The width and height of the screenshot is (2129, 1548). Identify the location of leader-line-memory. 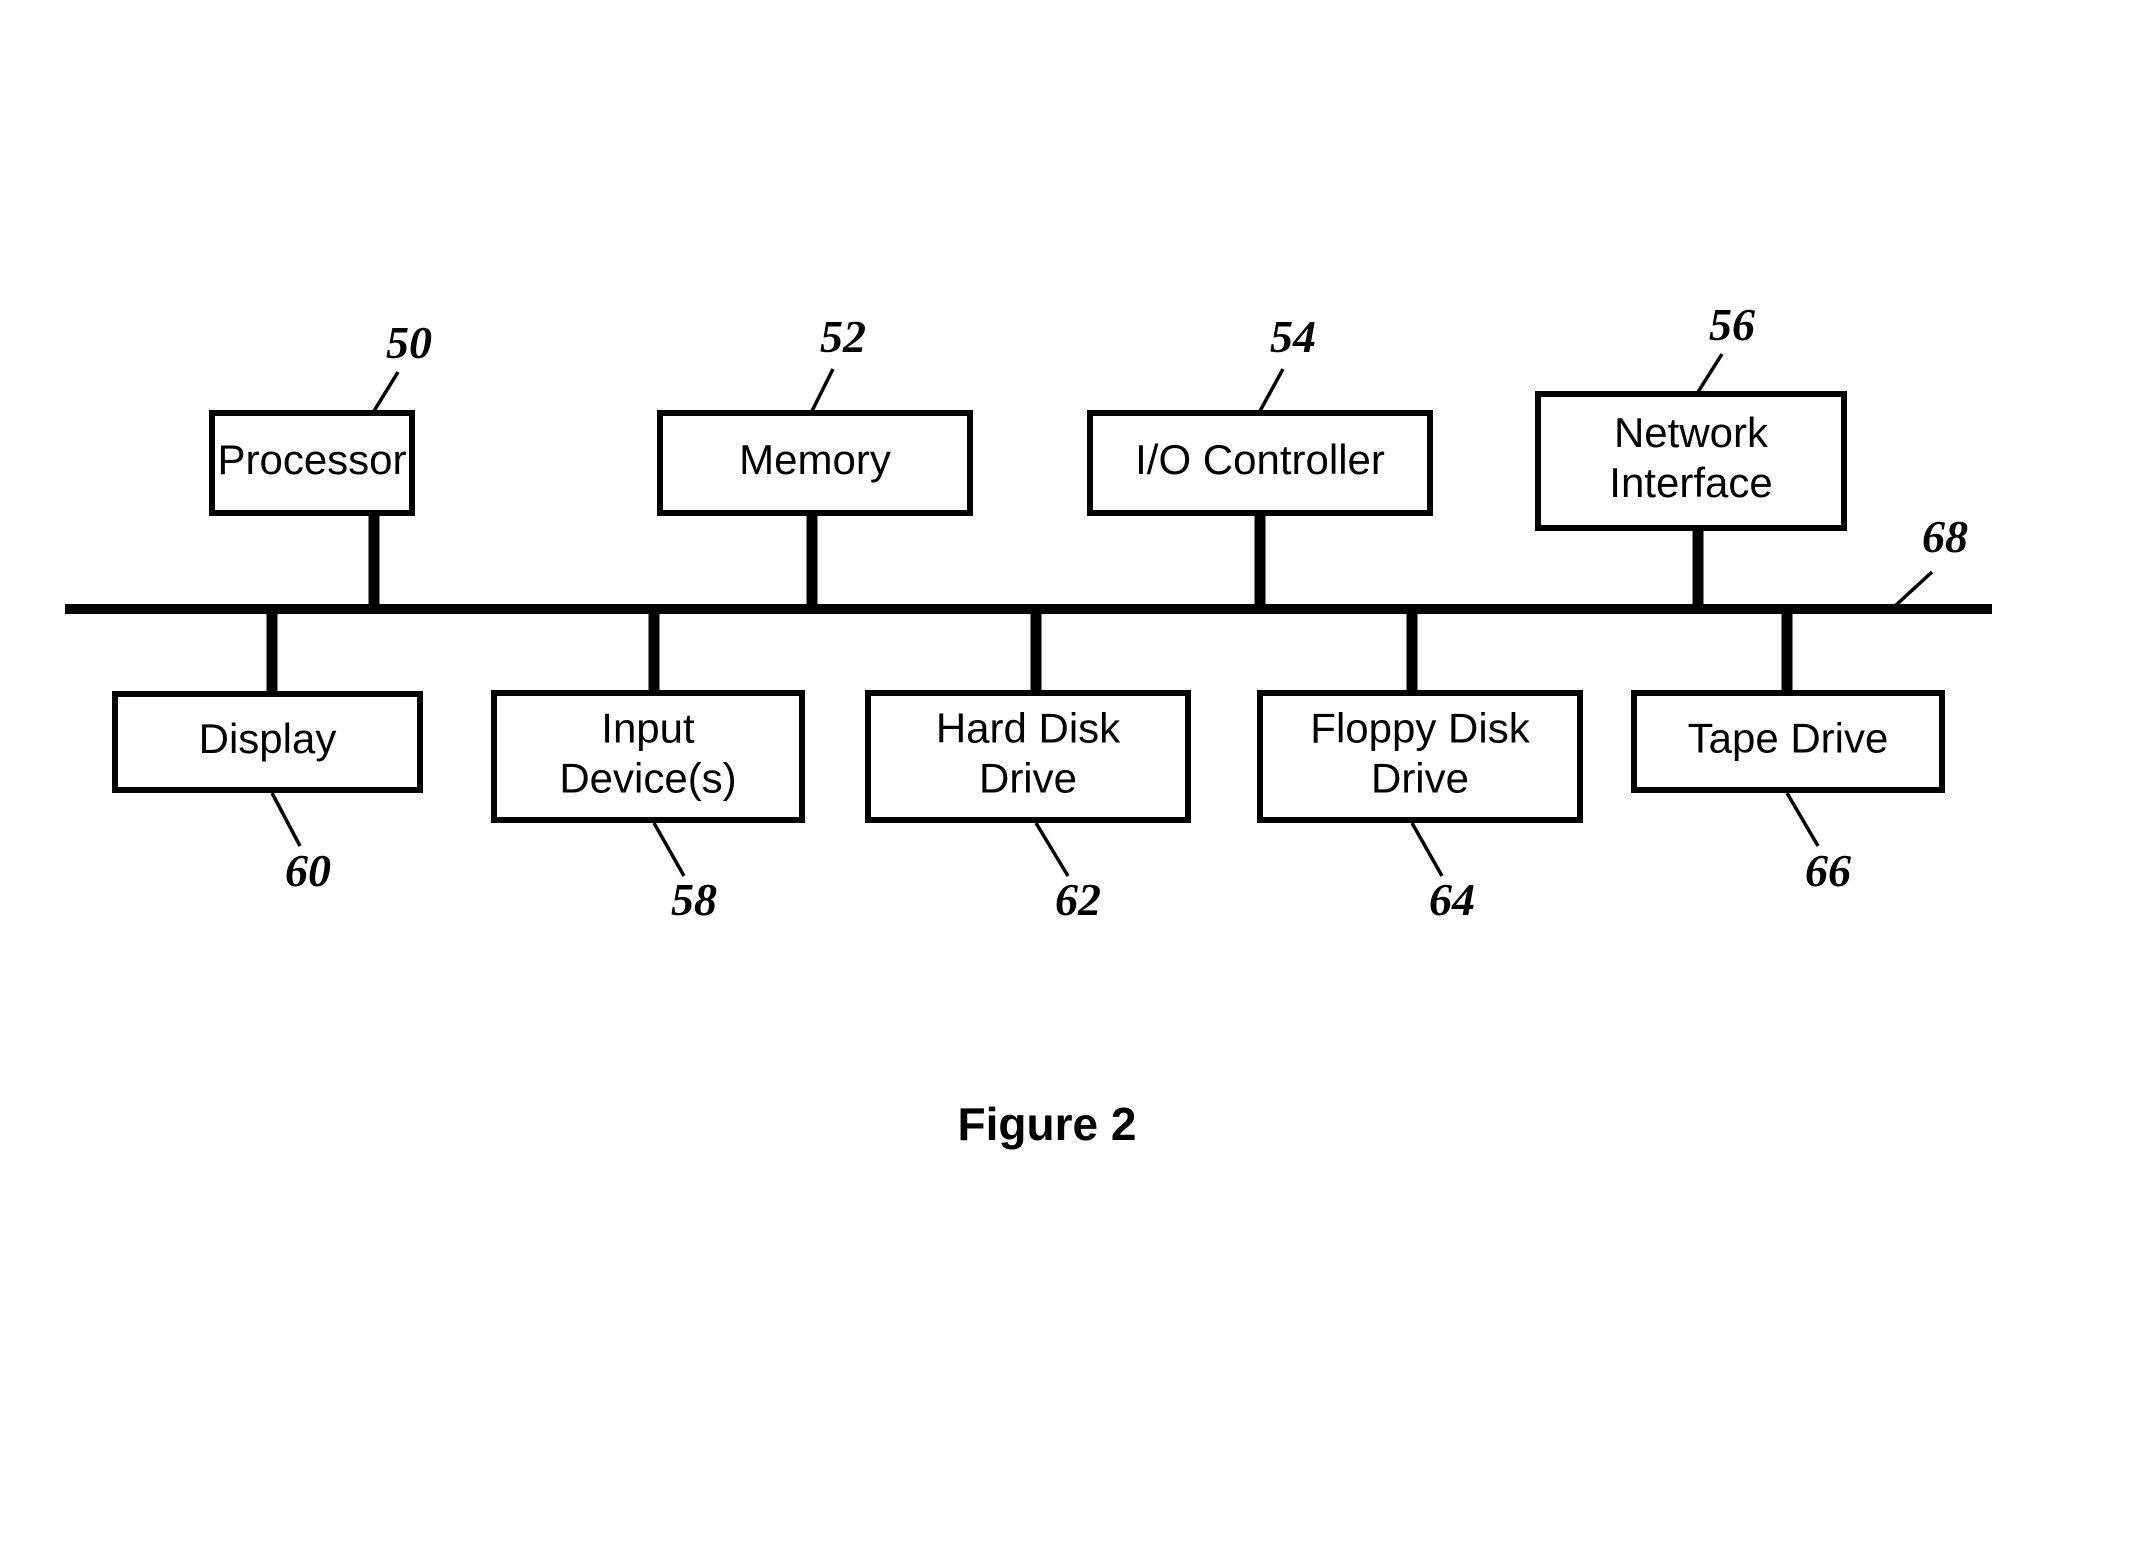
(822, 390).